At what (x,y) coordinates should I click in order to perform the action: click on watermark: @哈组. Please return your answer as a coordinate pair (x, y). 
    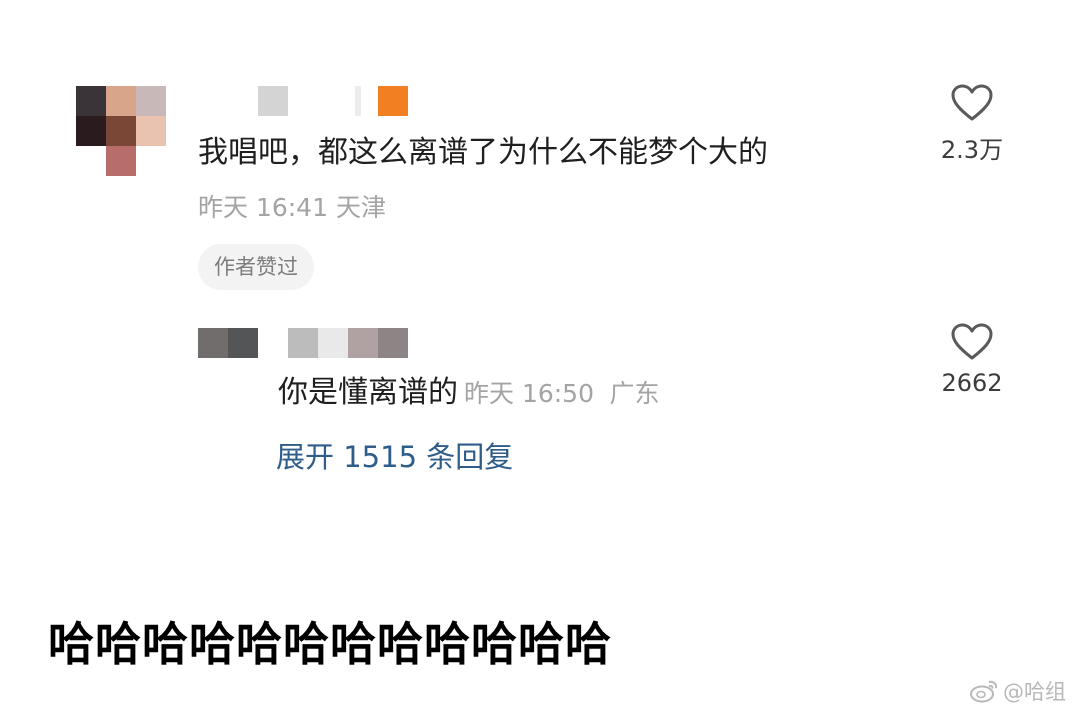
    Looking at the image, I should click on (1017, 691).